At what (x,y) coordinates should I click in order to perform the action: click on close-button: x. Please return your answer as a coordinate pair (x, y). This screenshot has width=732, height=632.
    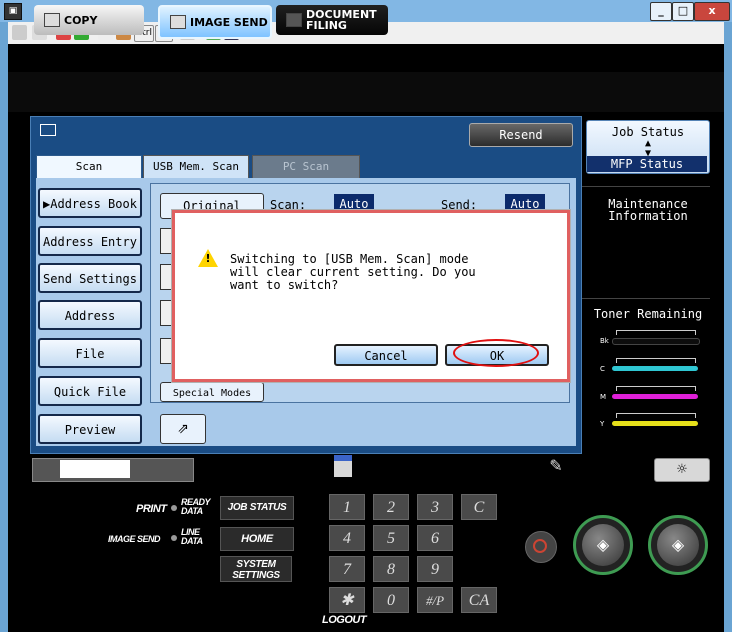
    Looking at the image, I should click on (712, 11).